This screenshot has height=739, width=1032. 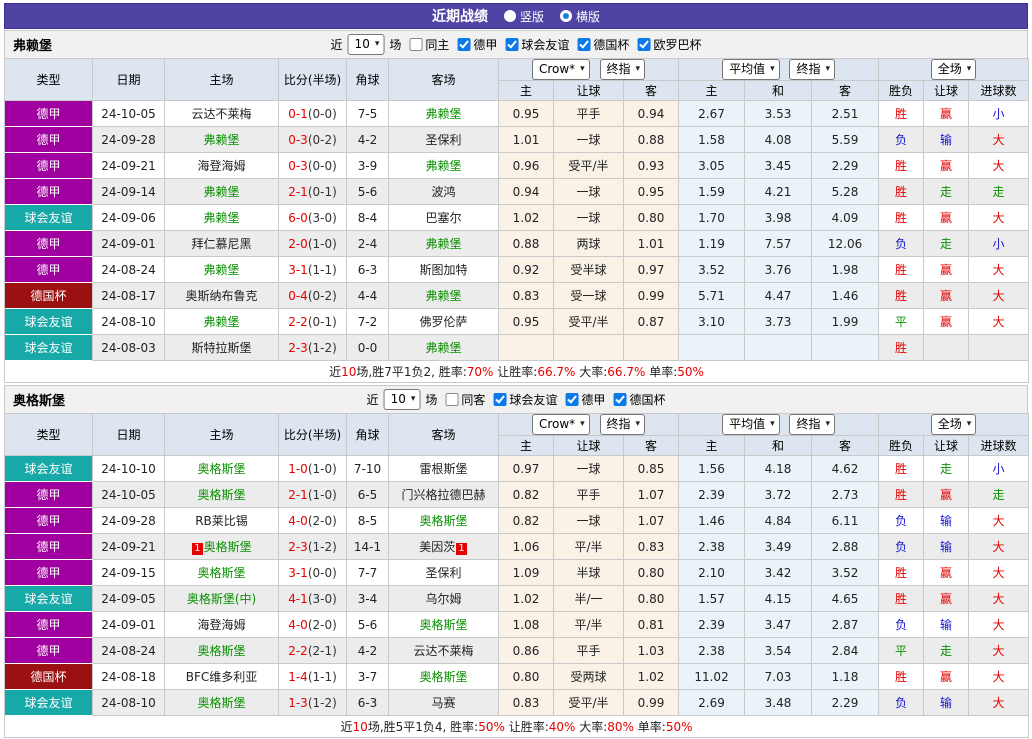 What do you see at coordinates (368, 348) in the screenshot?
I see `corner-score: 0-0` at bounding box center [368, 348].